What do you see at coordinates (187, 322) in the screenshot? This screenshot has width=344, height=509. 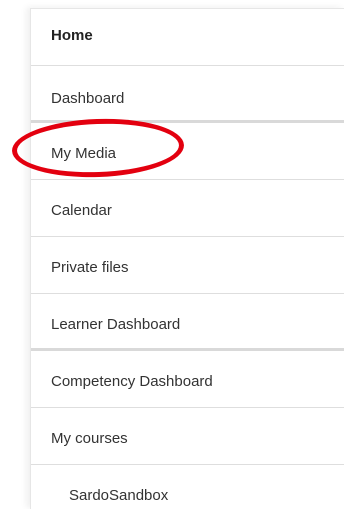 I see `nav-item-learner-dashboard: Learner Dashboard` at bounding box center [187, 322].